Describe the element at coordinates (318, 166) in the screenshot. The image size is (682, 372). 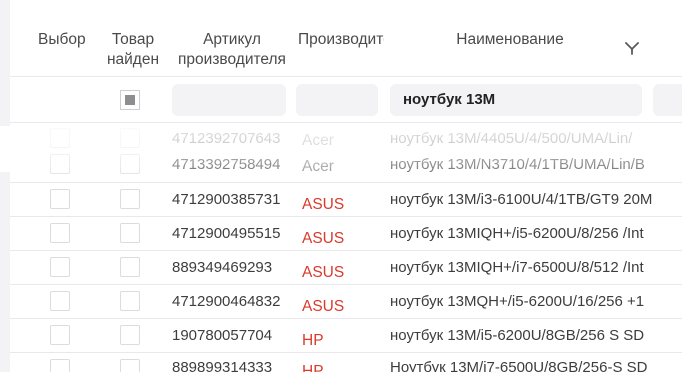
I see `row-manufacturer: Acer` at that location.